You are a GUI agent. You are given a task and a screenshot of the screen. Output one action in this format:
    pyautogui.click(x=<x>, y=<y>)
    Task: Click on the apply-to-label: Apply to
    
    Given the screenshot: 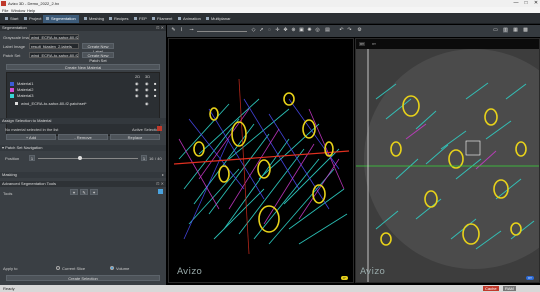 What is the action you would take?
    pyautogui.click(x=10, y=268)
    